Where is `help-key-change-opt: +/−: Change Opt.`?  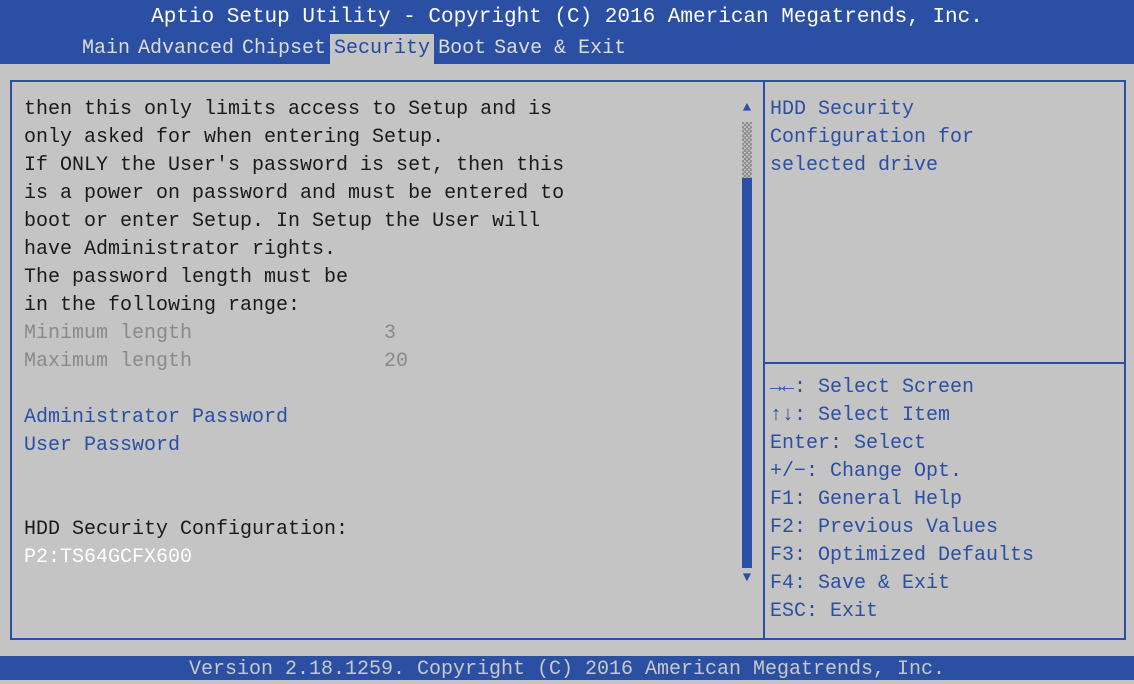 help-key-change-opt: +/−: Change Opt. is located at coordinates (866, 471).